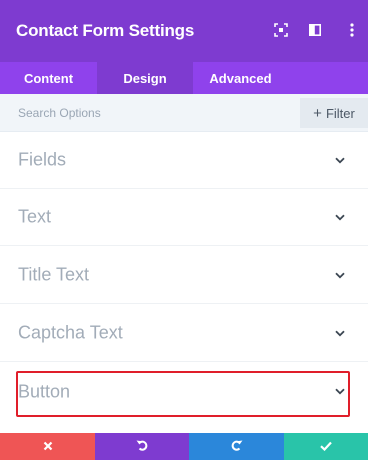 The width and height of the screenshot is (368, 460). Describe the element at coordinates (184, 160) in the screenshot. I see `section-fields: Fields` at that location.